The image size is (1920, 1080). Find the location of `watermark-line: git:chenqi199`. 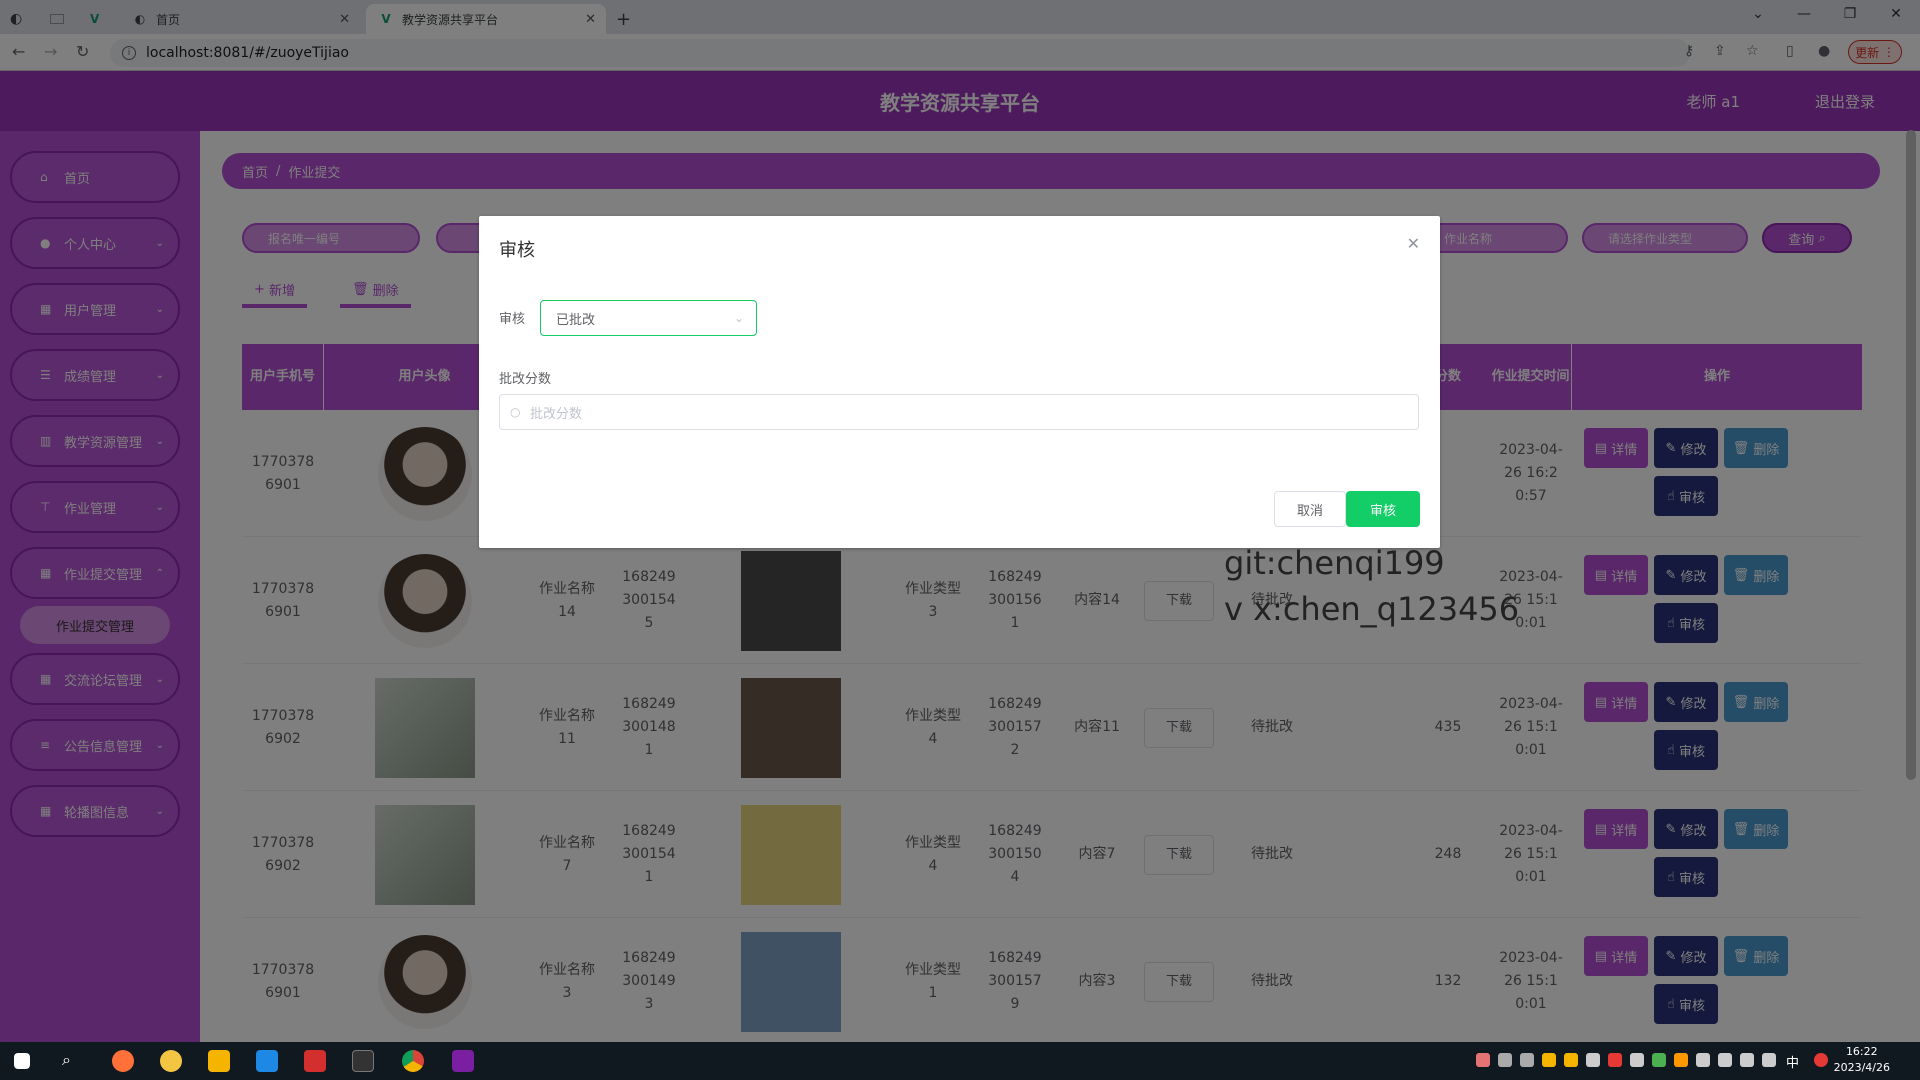

watermark-line: git:chenqi199 is located at coordinates (1334, 563).